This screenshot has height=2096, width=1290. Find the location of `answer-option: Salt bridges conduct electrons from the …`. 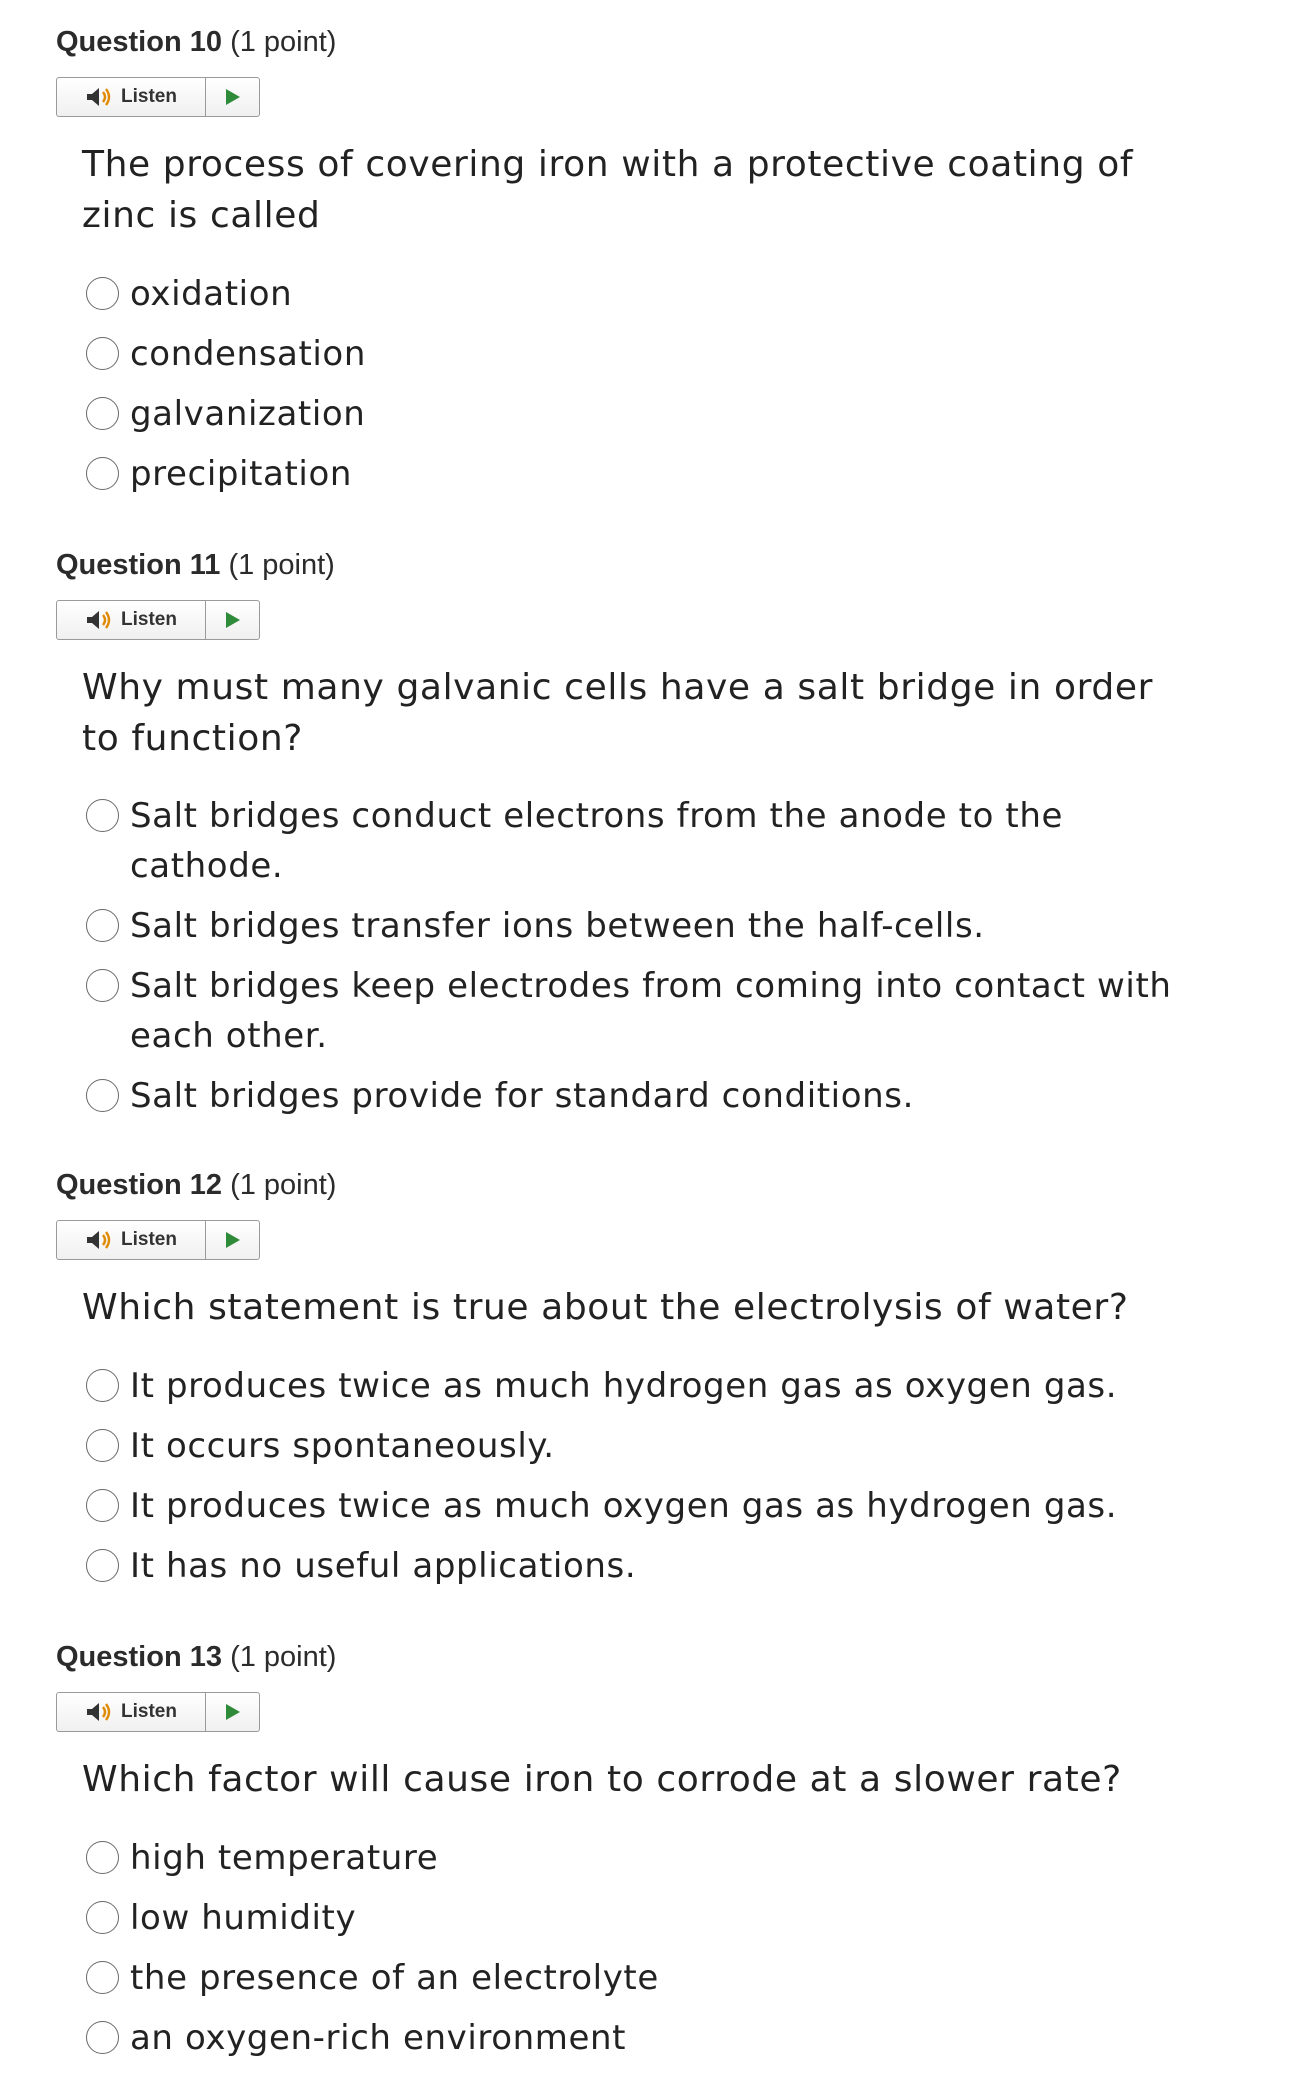

answer-option: Salt bridges conduct electrons from the … is located at coordinates (646, 841).